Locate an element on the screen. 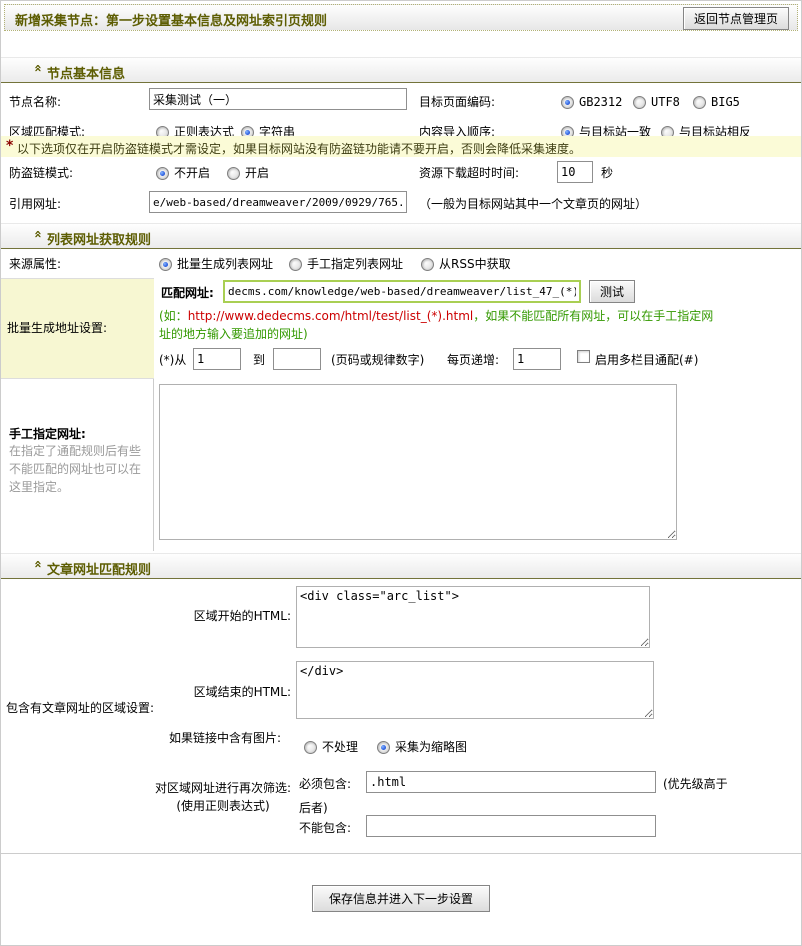 The image size is (802, 946). must-include-label: 必须包含: is located at coordinates (325, 784).